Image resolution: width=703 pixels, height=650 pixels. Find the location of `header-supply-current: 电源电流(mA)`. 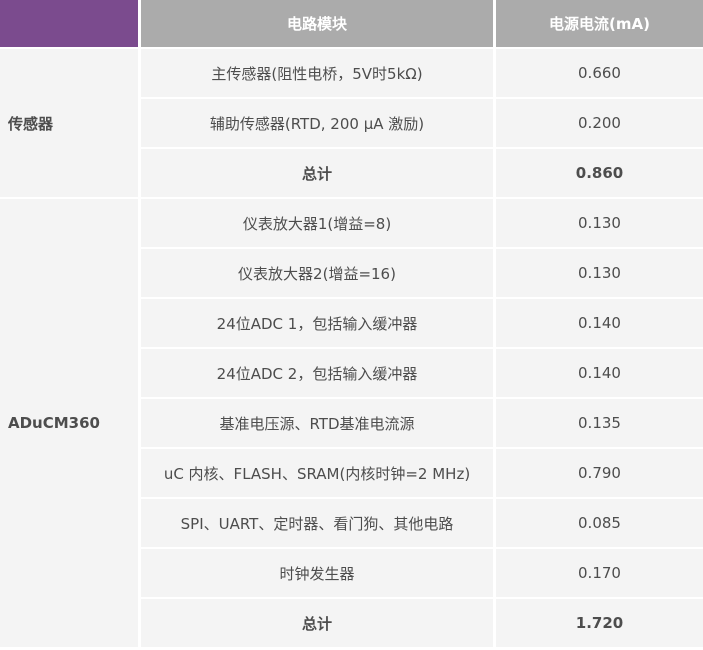

header-supply-current: 电源电流(mA) is located at coordinates (599, 23).